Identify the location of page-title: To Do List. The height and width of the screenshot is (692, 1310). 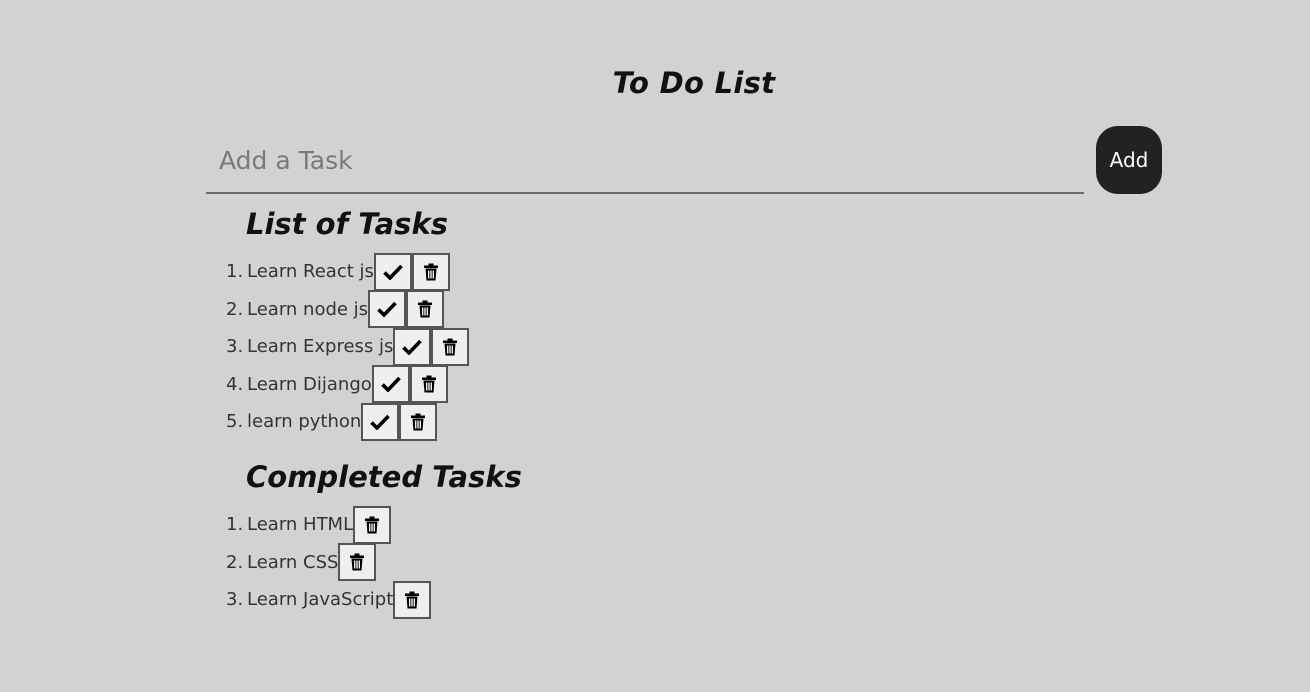
(694, 83).